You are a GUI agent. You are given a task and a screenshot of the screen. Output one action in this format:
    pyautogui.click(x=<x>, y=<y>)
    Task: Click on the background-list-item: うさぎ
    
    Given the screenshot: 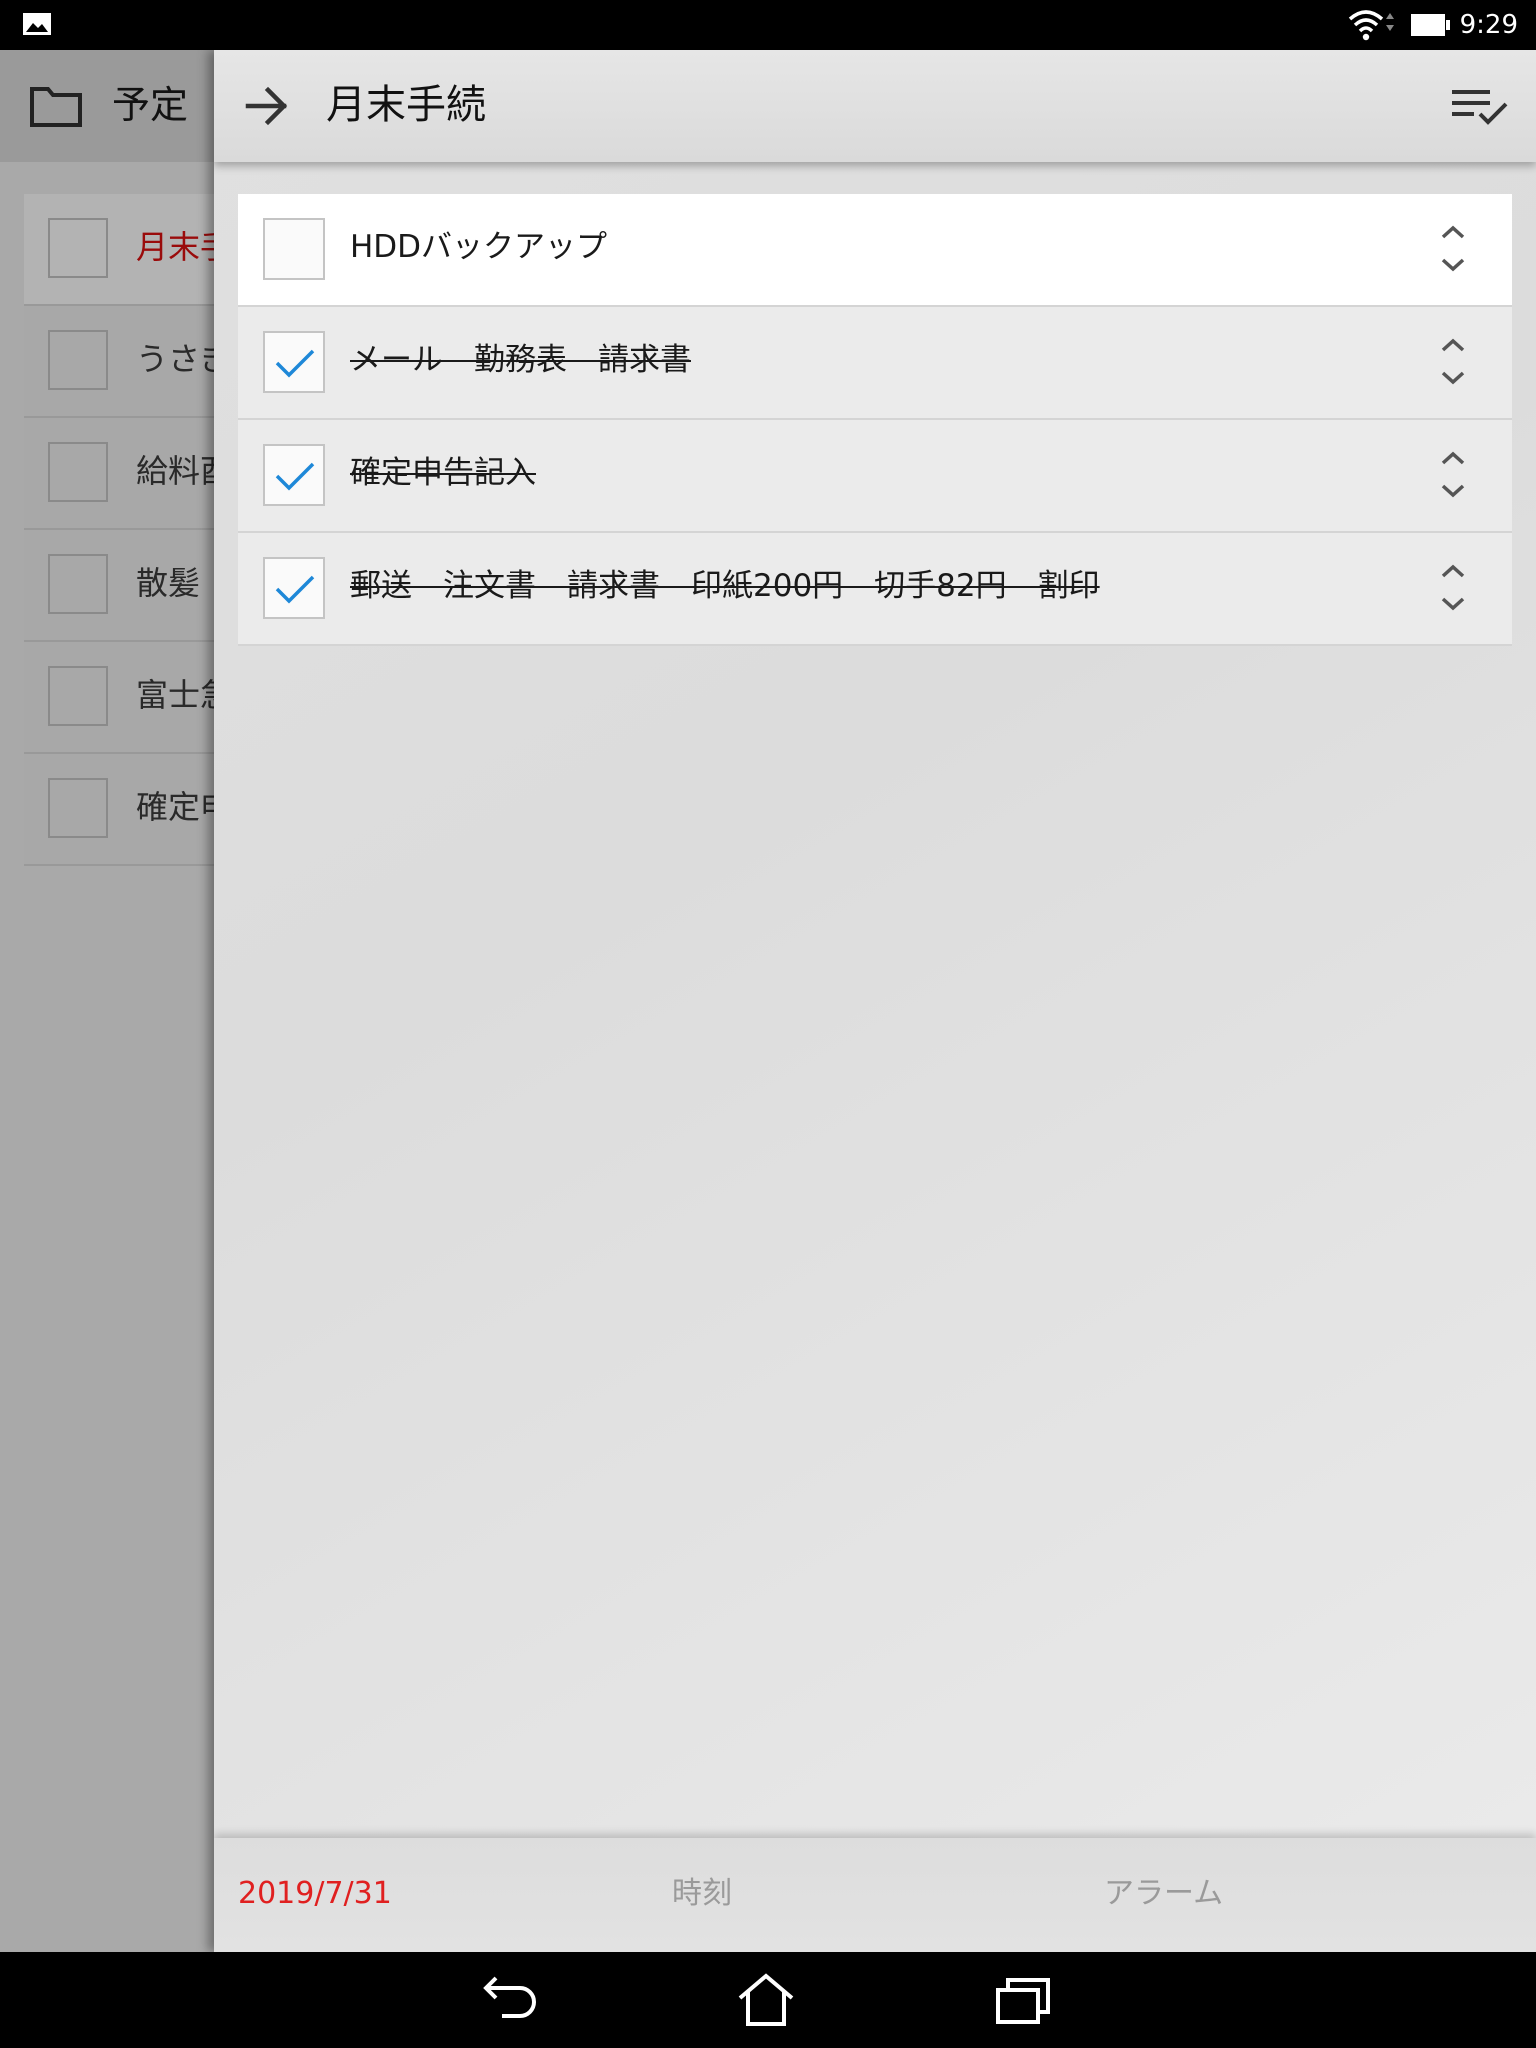 What is the action you would take?
    pyautogui.click(x=128, y=362)
    